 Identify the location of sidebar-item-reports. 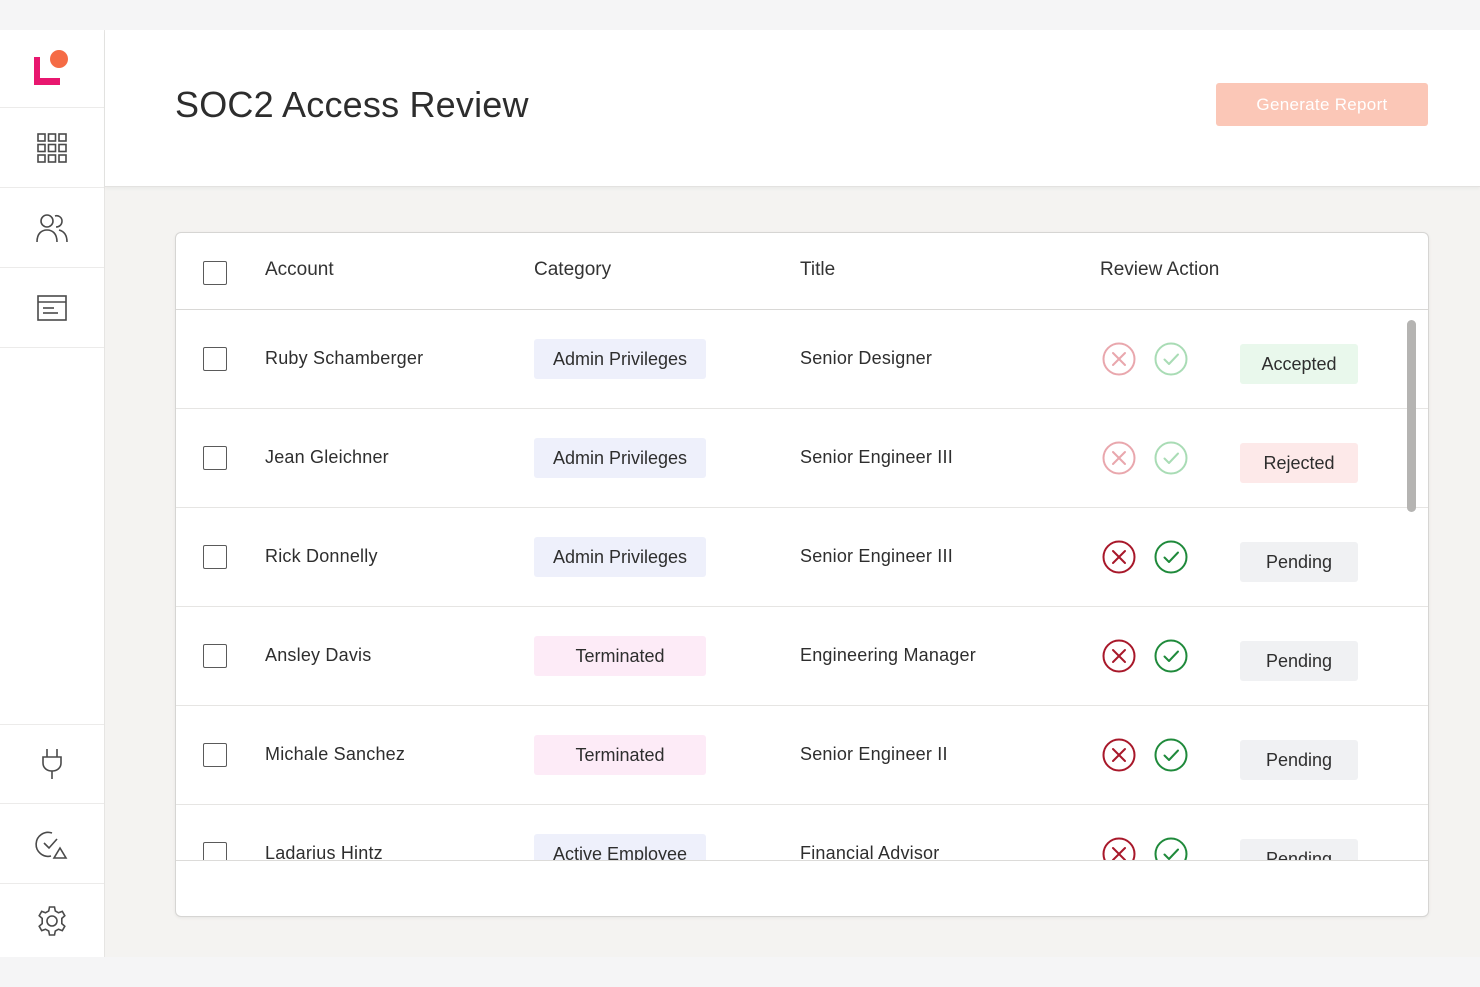
(52, 308).